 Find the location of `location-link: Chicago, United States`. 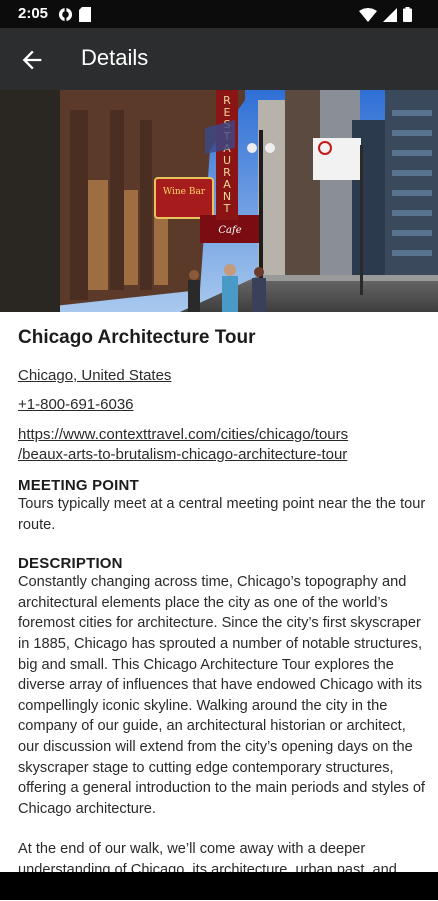

location-link: Chicago, United States is located at coordinates (224, 376).